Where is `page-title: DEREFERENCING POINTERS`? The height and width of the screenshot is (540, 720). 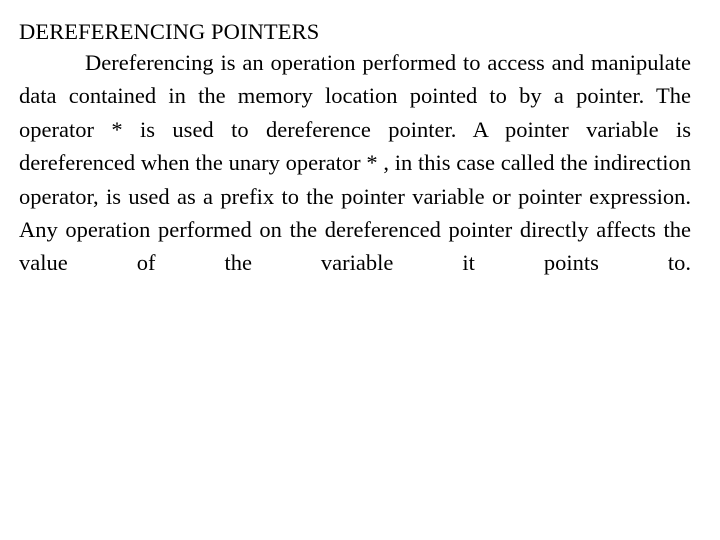
page-title: DEREFERENCING POINTERS is located at coordinates (169, 31).